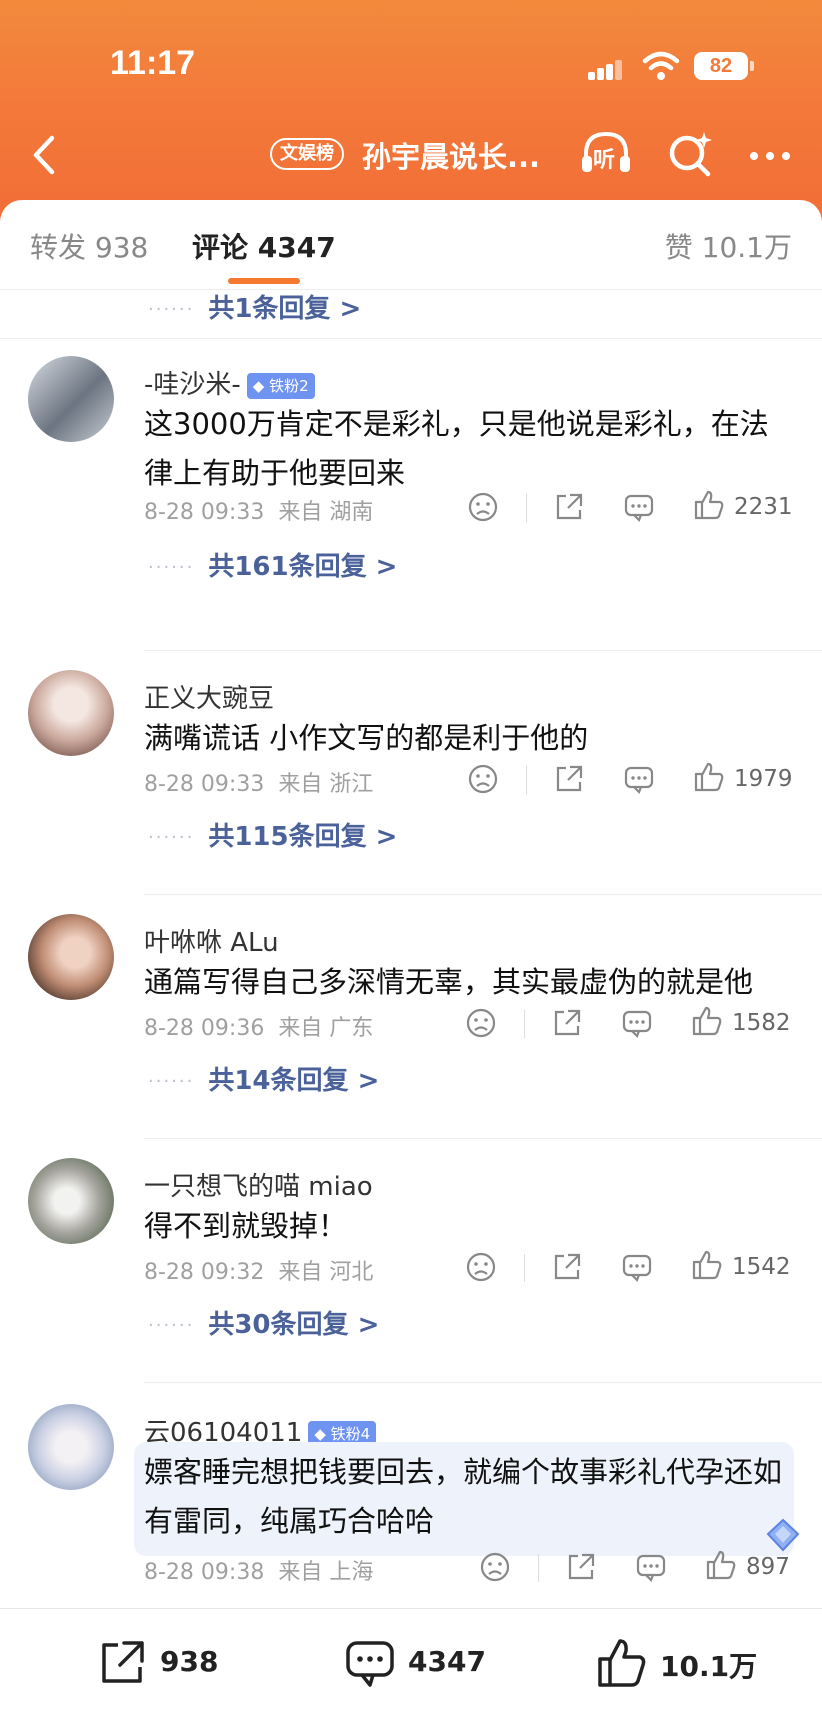 The height and width of the screenshot is (1716, 822). I want to click on fan-badge-label: 铁粉4, so click(350, 1433).